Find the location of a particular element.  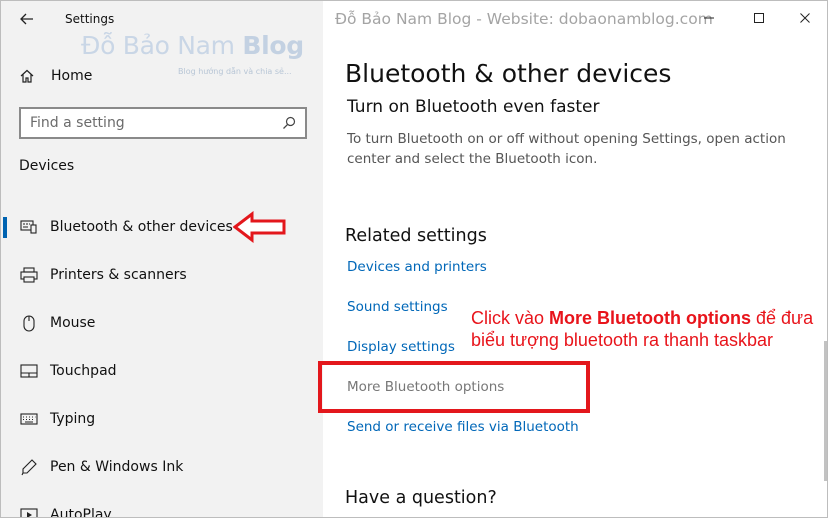

maximize-icon is located at coordinates (759, 18).